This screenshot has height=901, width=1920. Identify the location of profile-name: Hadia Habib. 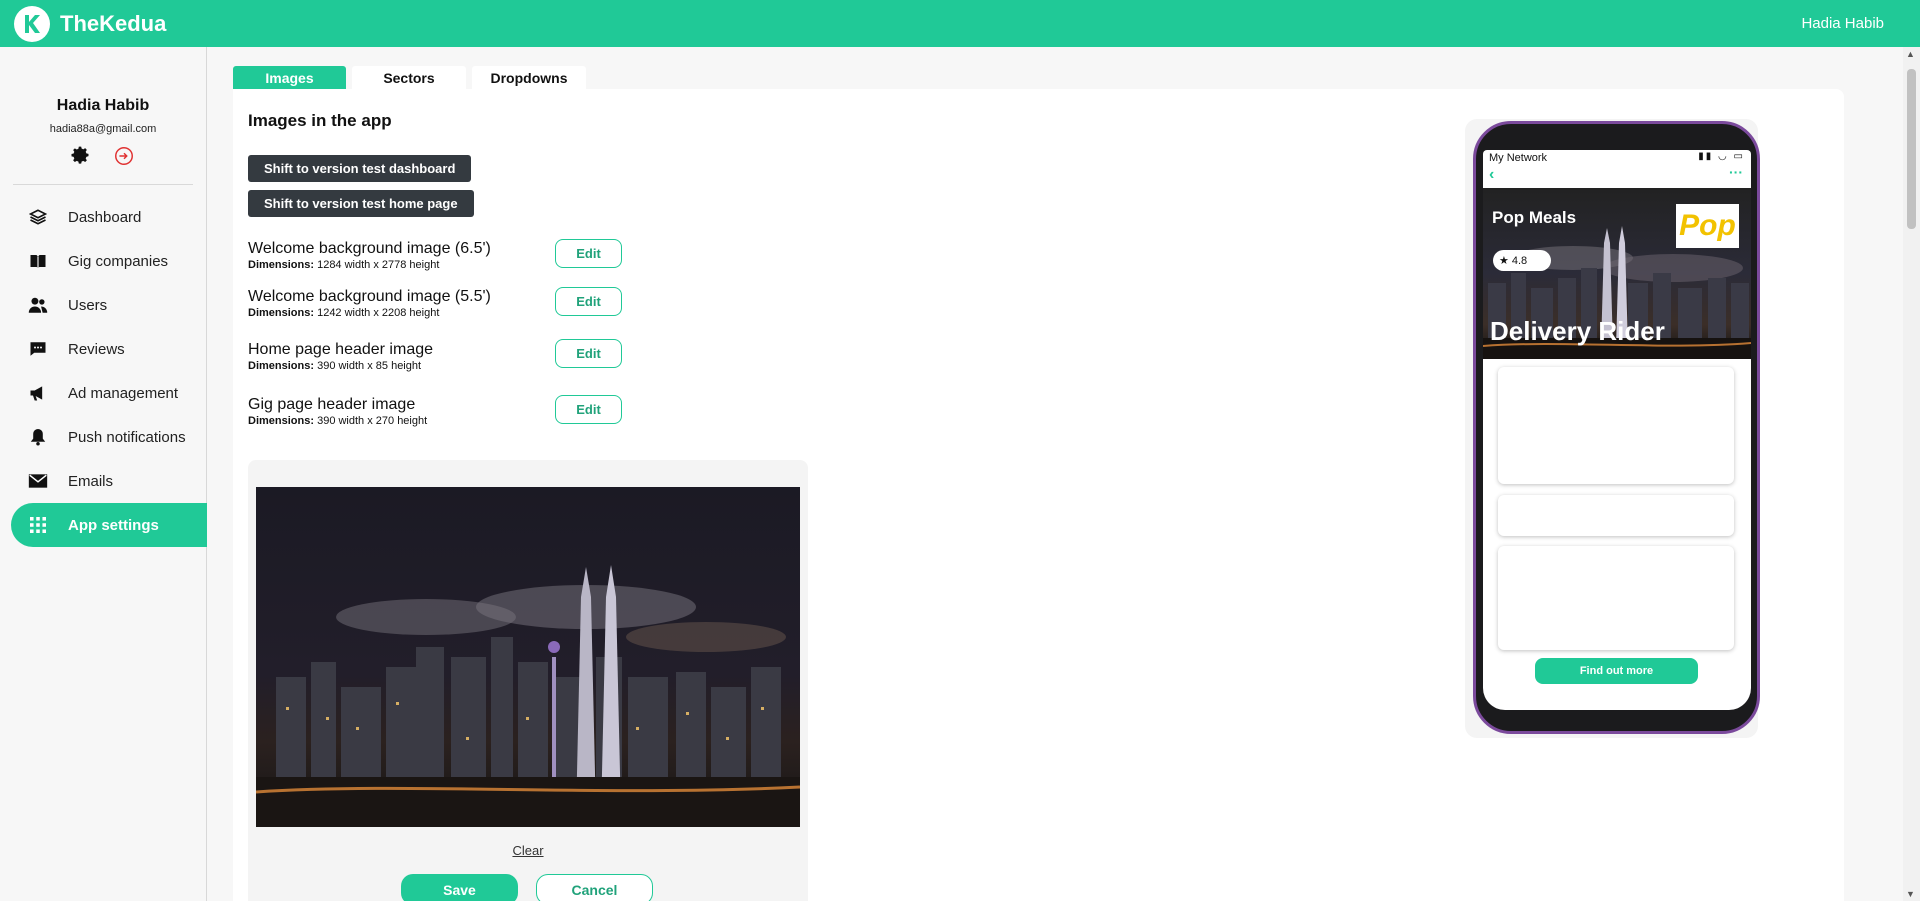
(103, 105).